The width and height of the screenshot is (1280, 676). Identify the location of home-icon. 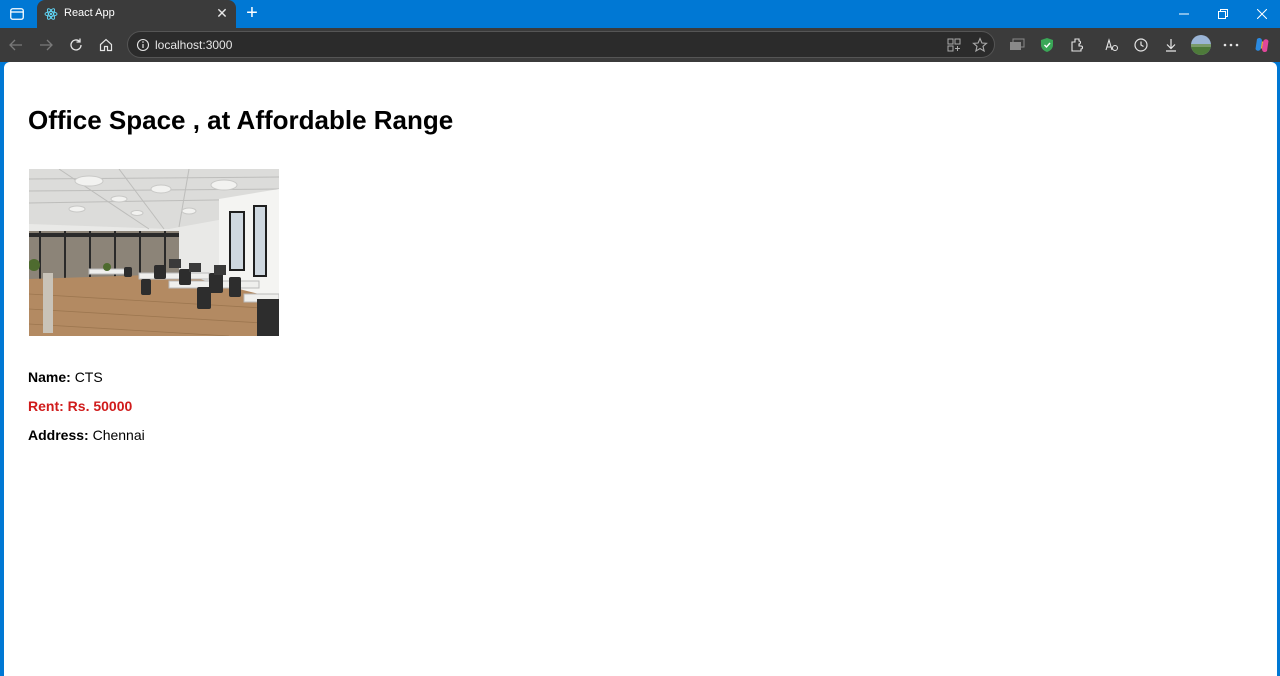
(106, 45).